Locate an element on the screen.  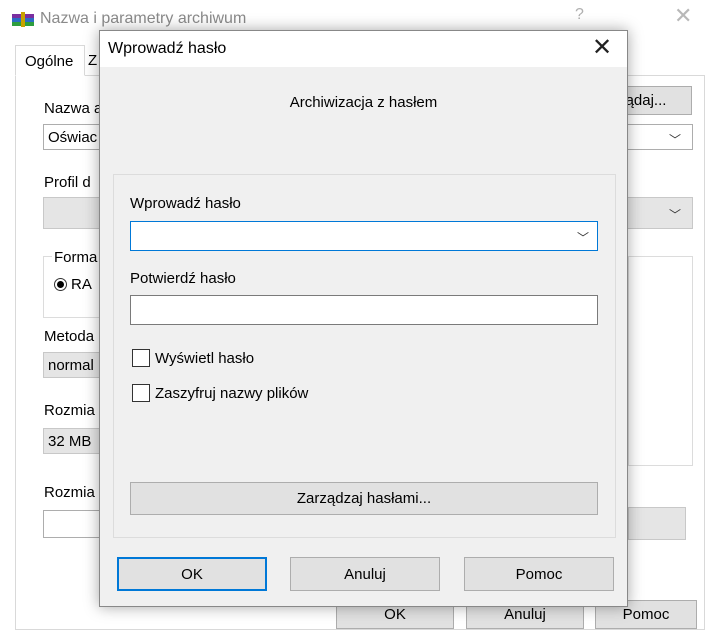
profile-label: Profil d is located at coordinates (67, 182).